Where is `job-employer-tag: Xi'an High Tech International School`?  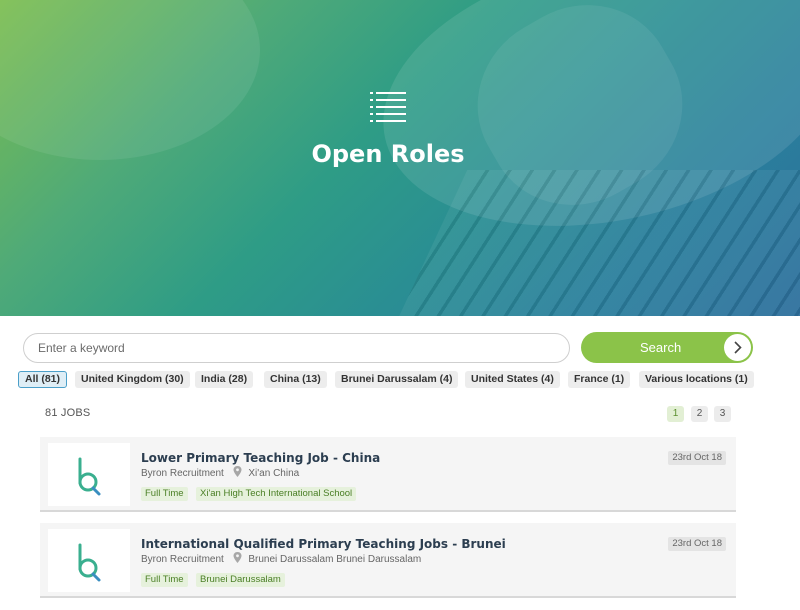 job-employer-tag: Xi'an High Tech International School is located at coordinates (276, 494).